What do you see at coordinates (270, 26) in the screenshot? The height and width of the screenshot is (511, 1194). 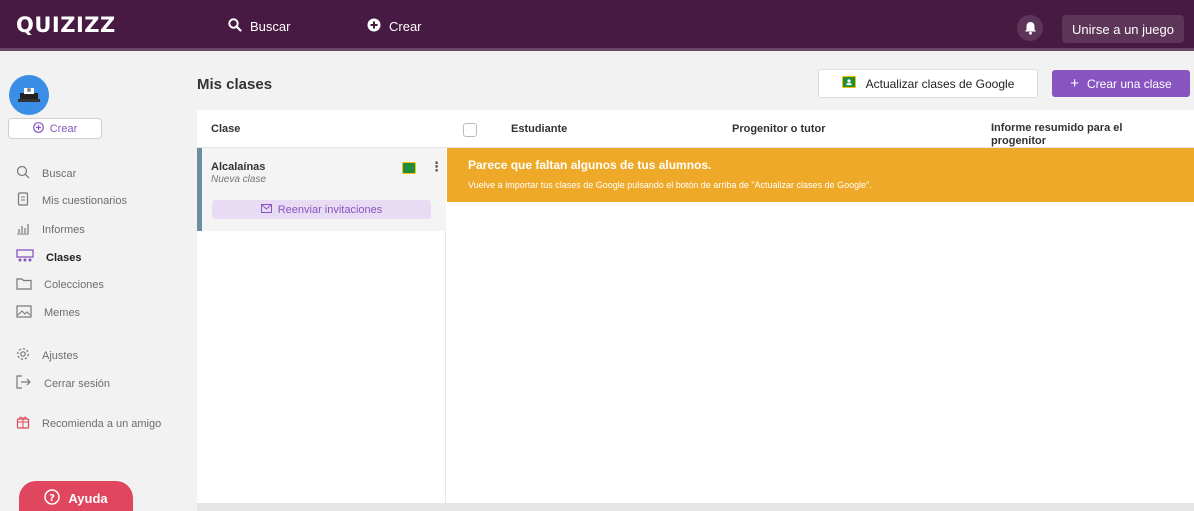 I see `nav-search-label: Buscar` at bounding box center [270, 26].